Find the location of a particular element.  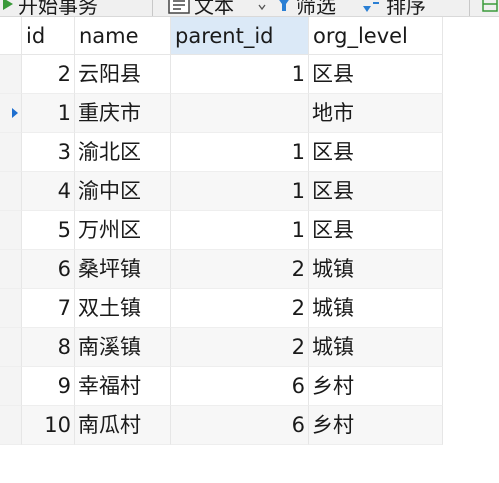

sort-arrows-icon is located at coordinates (371, 6).